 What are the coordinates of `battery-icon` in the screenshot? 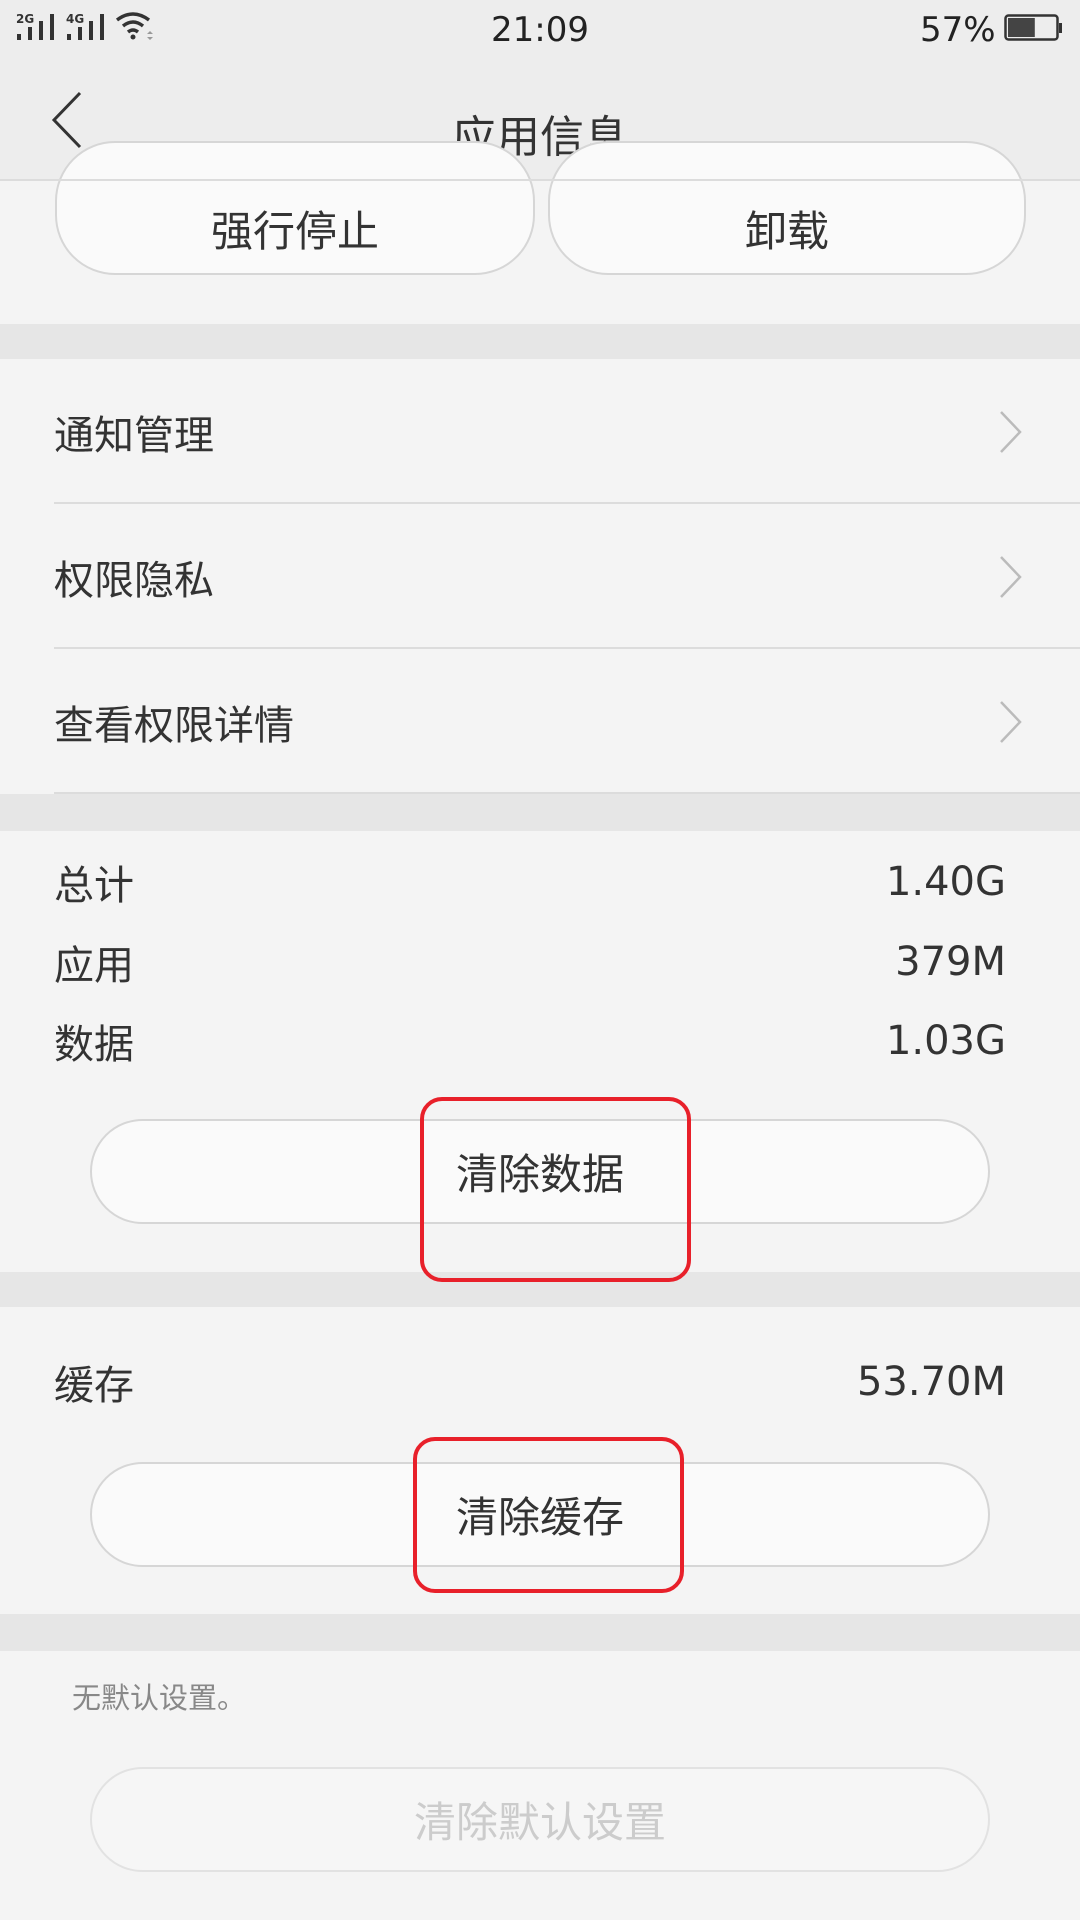 It's located at (1033, 28).